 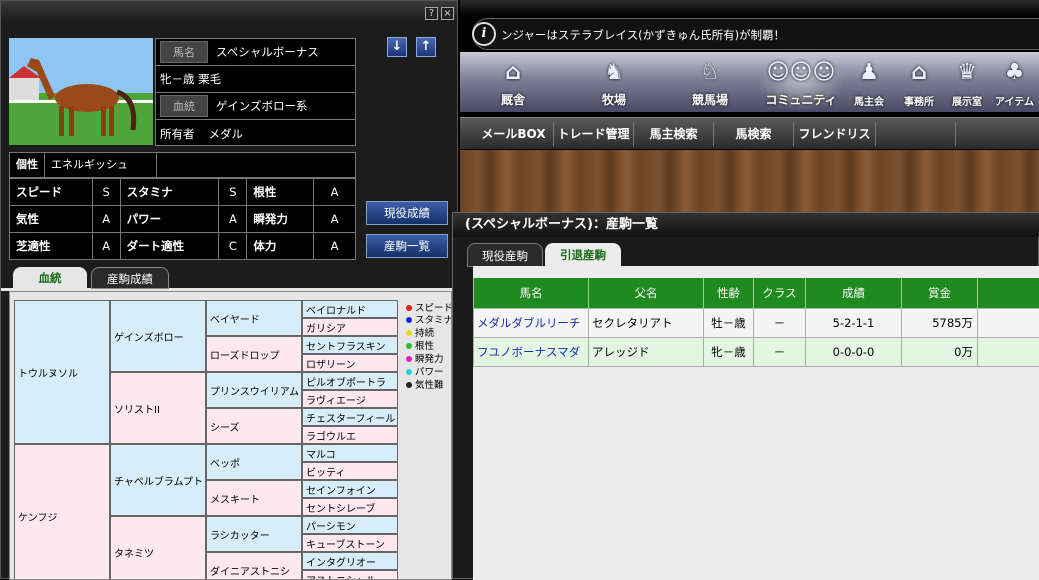 I want to click on empty-cell, so click(x=1008, y=322).